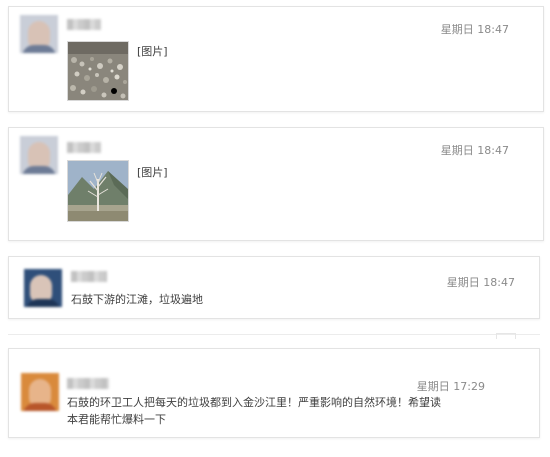 The image size is (550, 457). Describe the element at coordinates (137, 299) in the screenshot. I see `message-content: 石鼓下游的江滩，垃圾遍地` at that location.